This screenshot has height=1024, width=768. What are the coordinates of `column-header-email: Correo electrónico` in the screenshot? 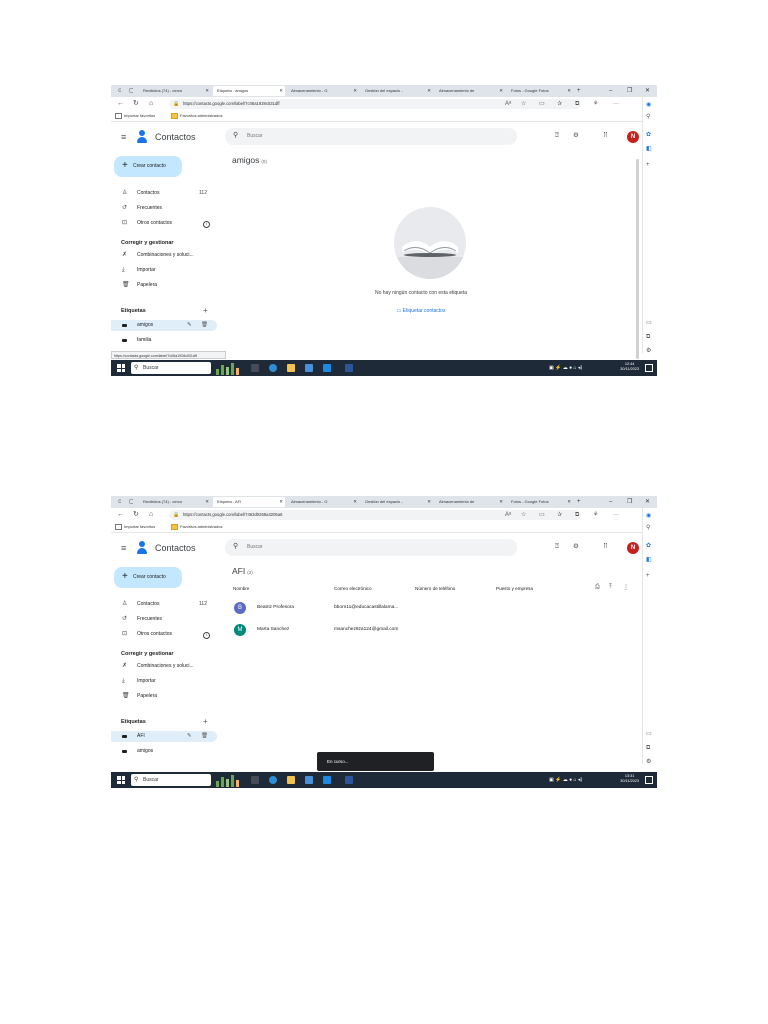 It's located at (353, 588).